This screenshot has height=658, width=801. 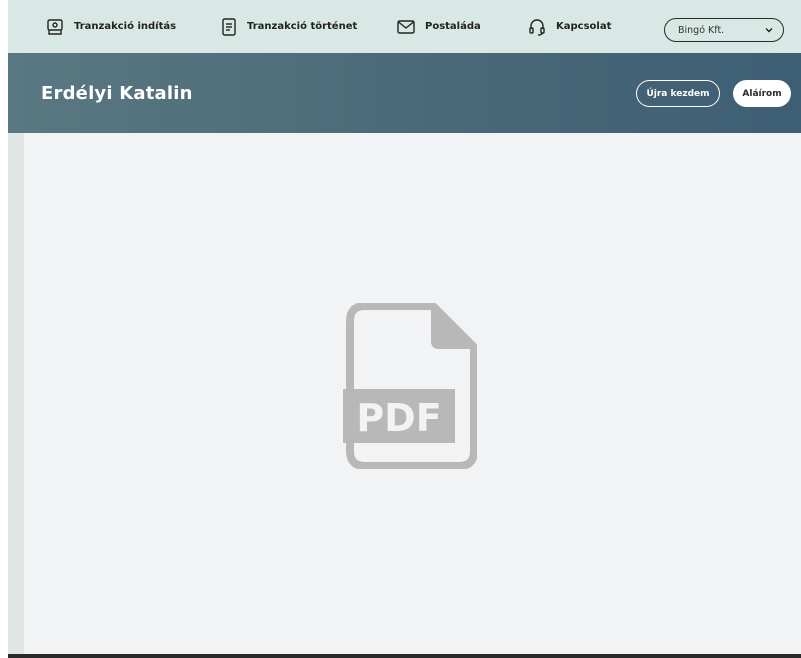 I want to click on document-list-icon, so click(x=229, y=26).